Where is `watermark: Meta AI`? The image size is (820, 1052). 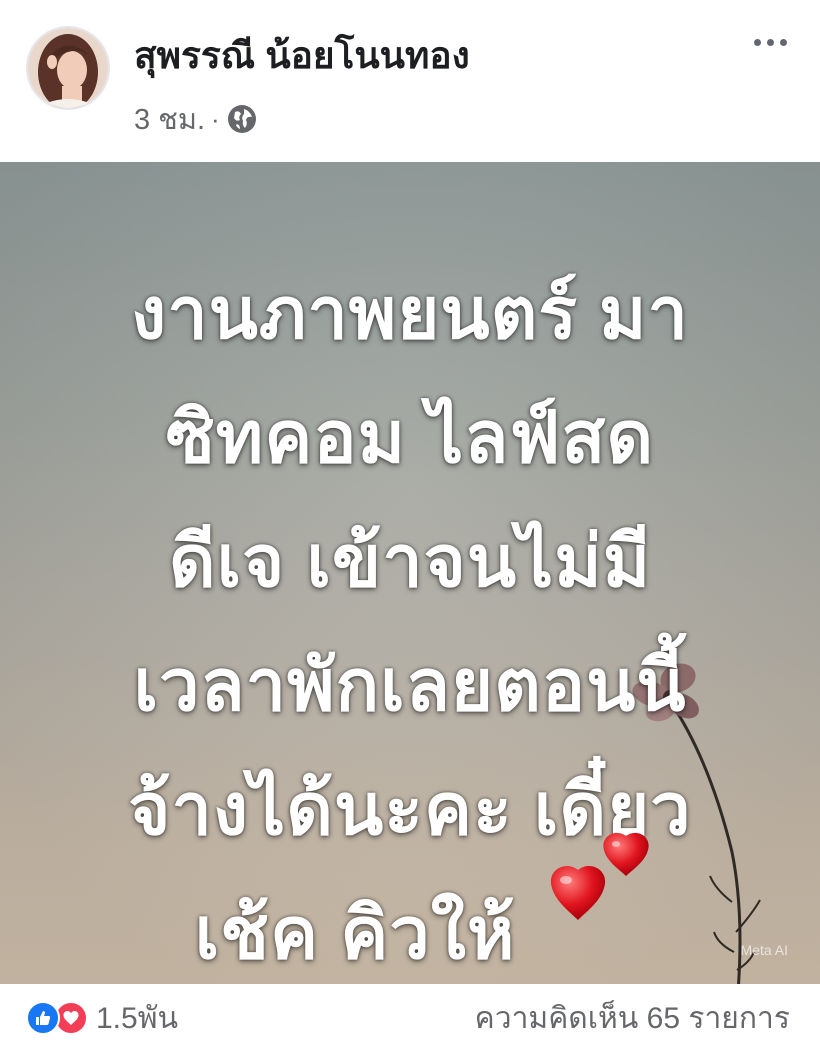 watermark: Meta AI is located at coordinates (764, 950).